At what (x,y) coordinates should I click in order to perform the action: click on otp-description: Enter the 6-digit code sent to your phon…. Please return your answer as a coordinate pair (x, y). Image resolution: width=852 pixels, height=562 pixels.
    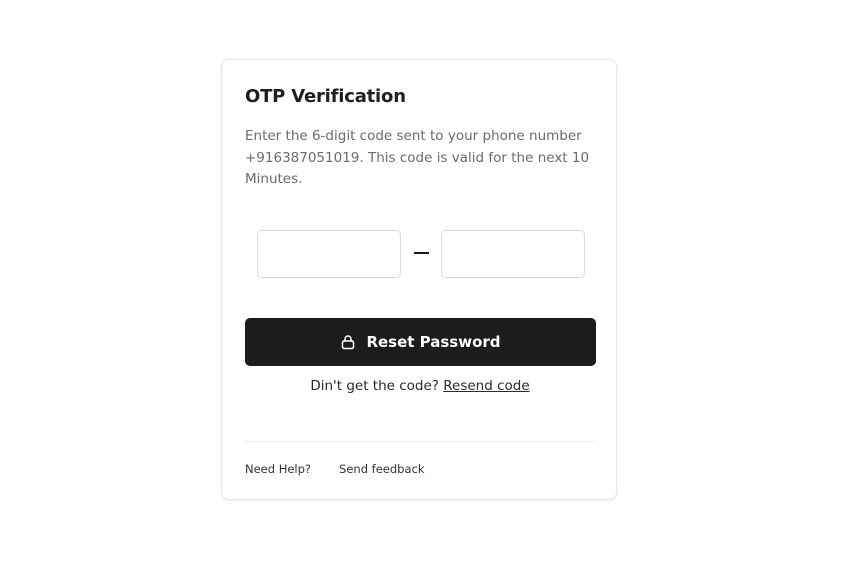
    Looking at the image, I should click on (417, 157).